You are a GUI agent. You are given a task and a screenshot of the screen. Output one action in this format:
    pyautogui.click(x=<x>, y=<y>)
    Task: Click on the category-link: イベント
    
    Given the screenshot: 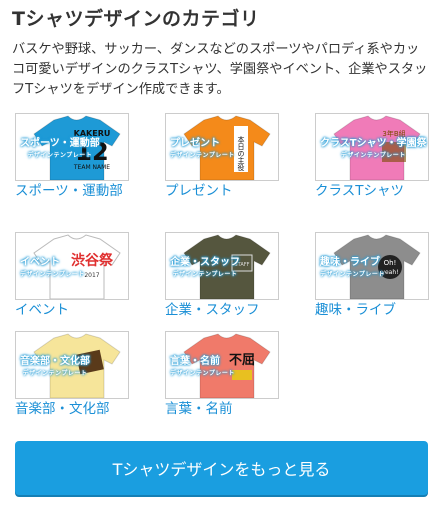 What is the action you would take?
    pyautogui.click(x=73, y=310)
    